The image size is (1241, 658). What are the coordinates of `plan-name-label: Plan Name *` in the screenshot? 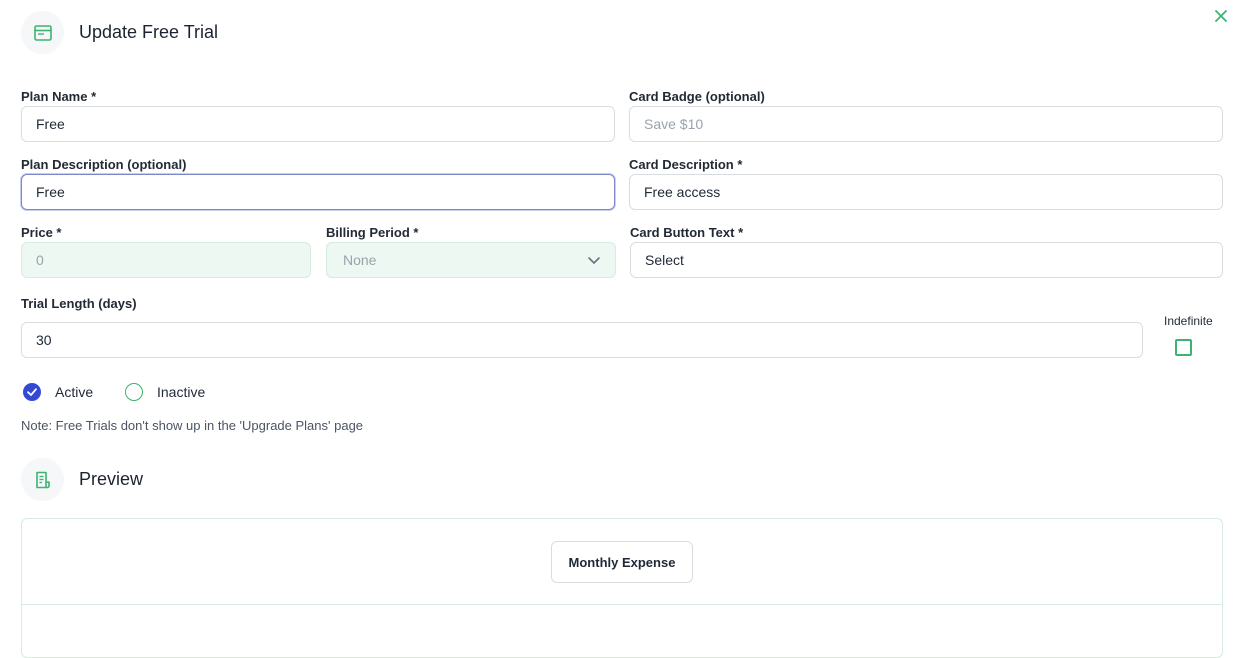 It's located at (59, 96).